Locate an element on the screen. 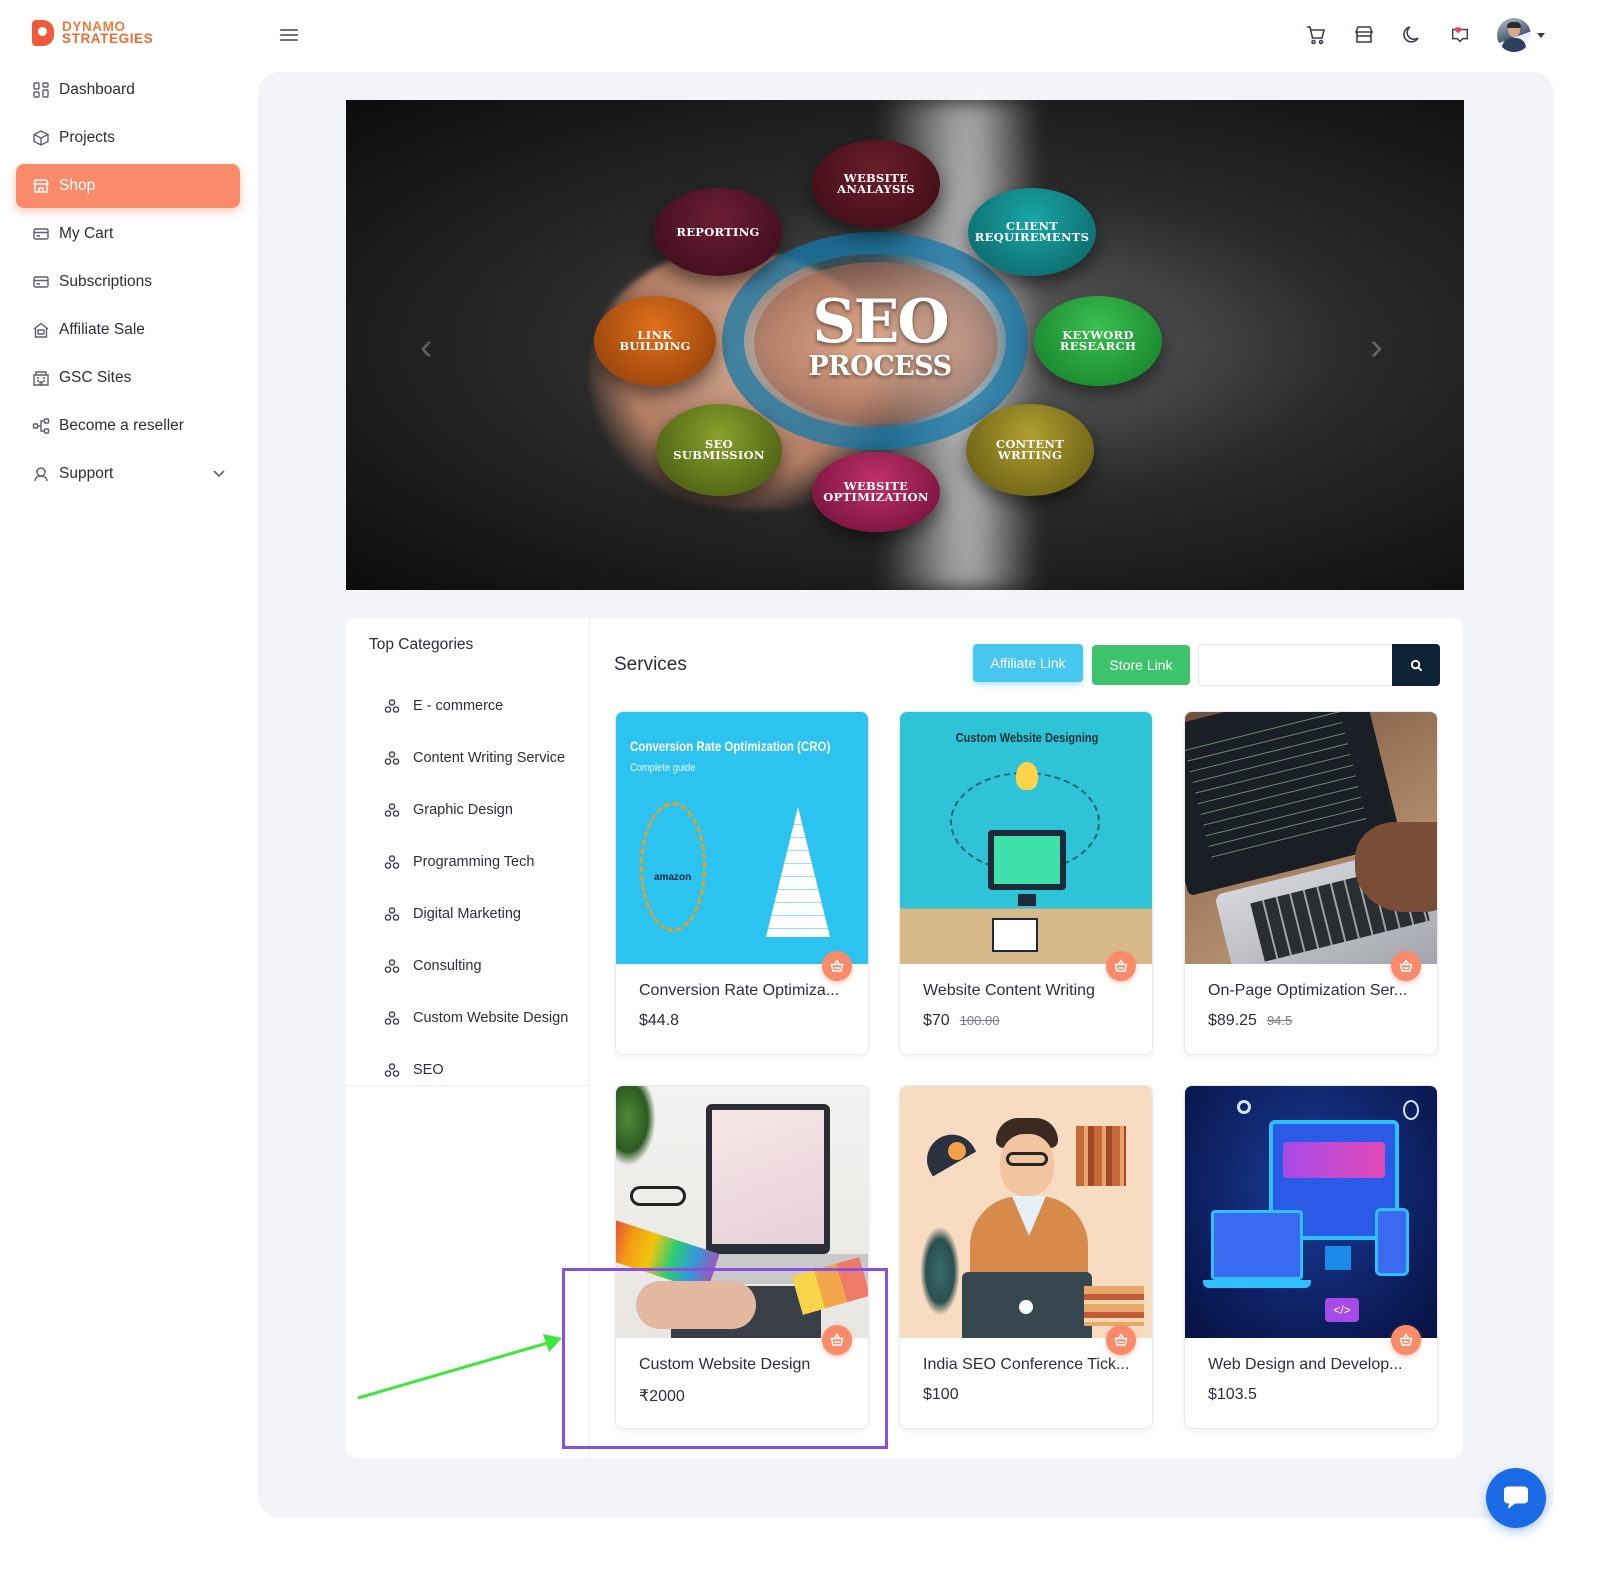 This screenshot has height=1580, width=1600. category-label: E - commerce is located at coordinates (458, 706).